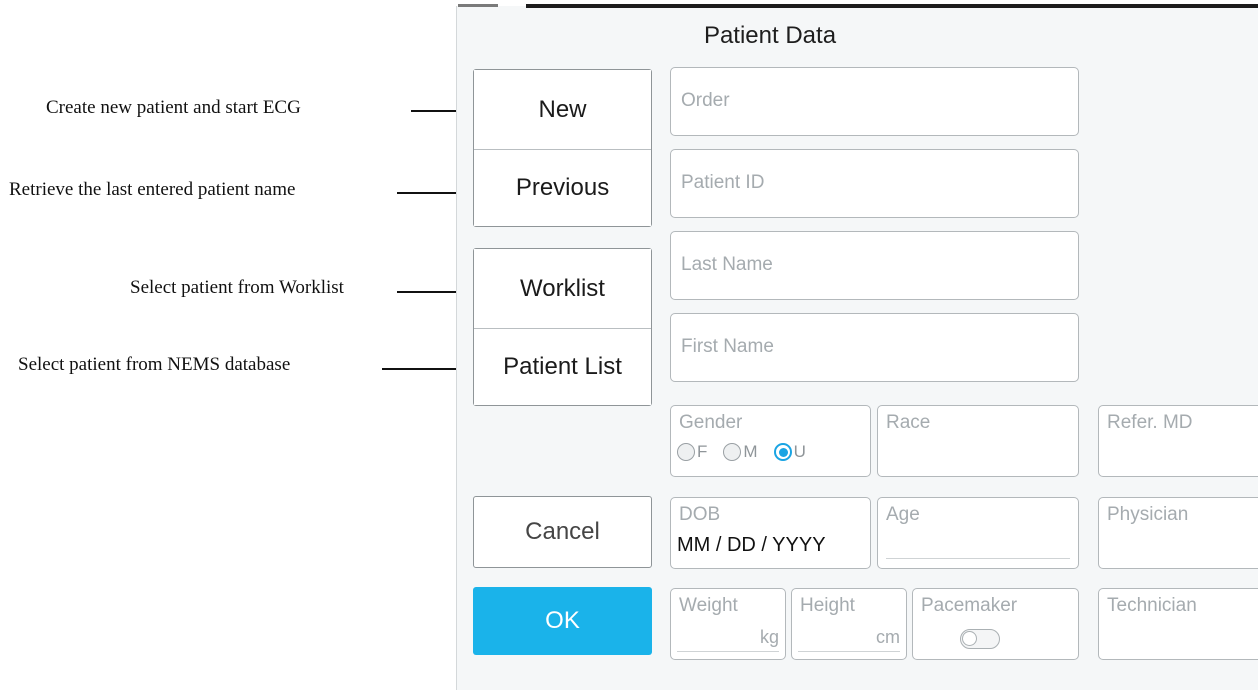 This screenshot has height=690, width=1258. What do you see at coordinates (892, 6) in the screenshot?
I see `window-top-edge` at bounding box center [892, 6].